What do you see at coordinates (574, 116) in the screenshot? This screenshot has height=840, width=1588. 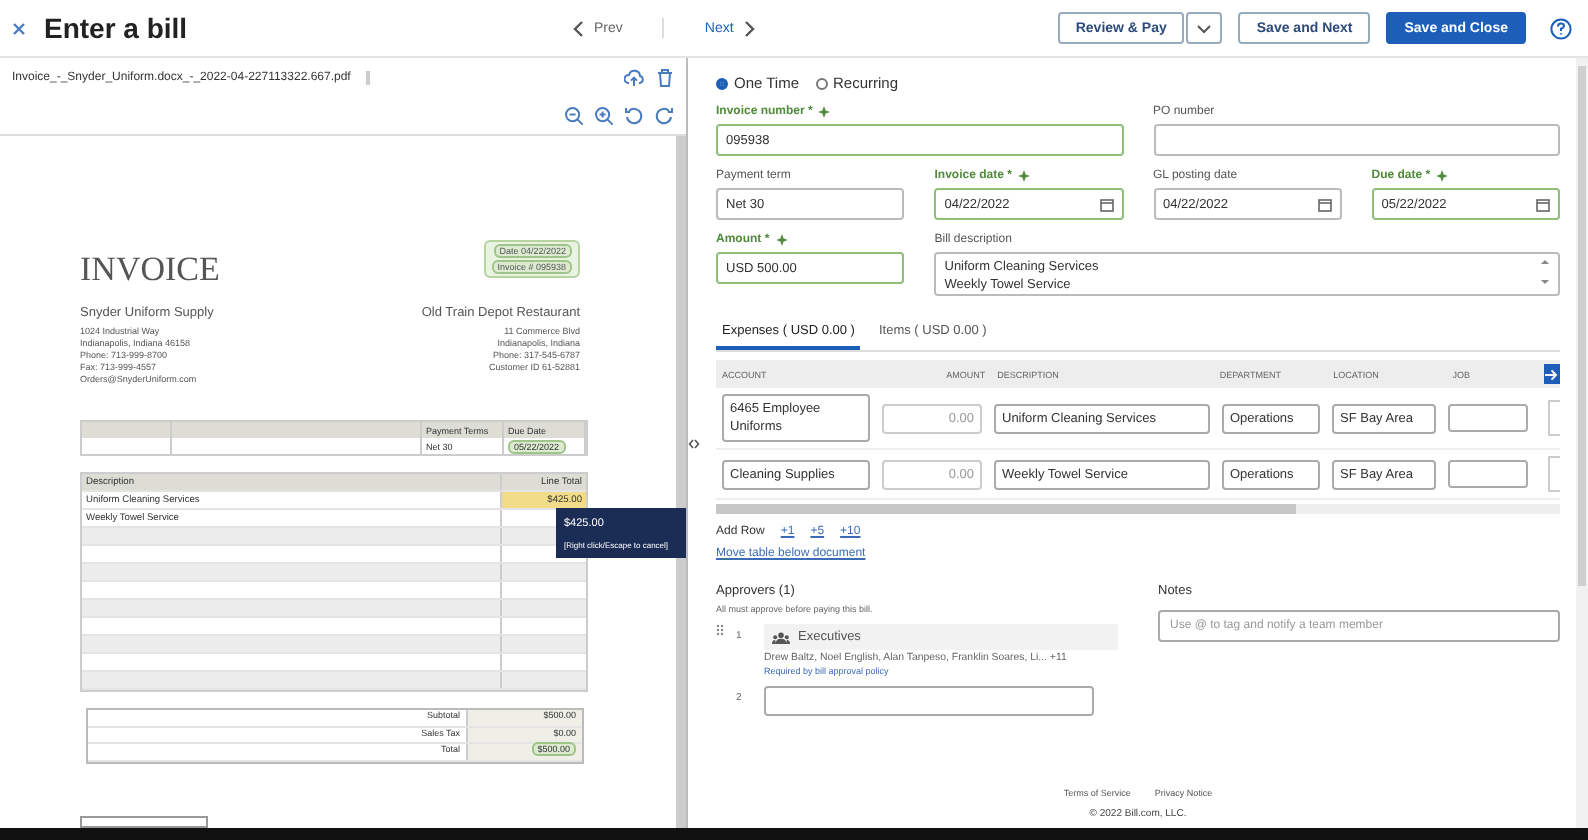 I see `zoom-out-icon` at bounding box center [574, 116].